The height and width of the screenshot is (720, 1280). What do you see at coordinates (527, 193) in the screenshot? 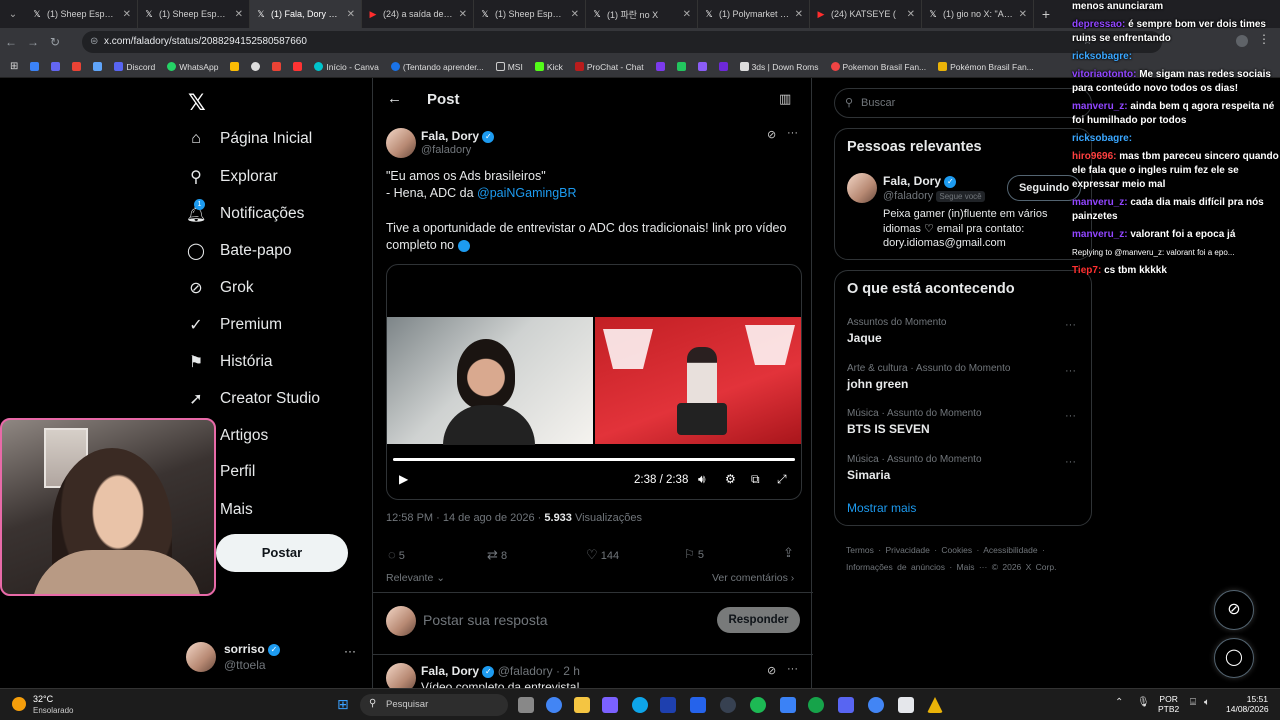
I see `mention-link: @paiNGamingBR` at bounding box center [527, 193].